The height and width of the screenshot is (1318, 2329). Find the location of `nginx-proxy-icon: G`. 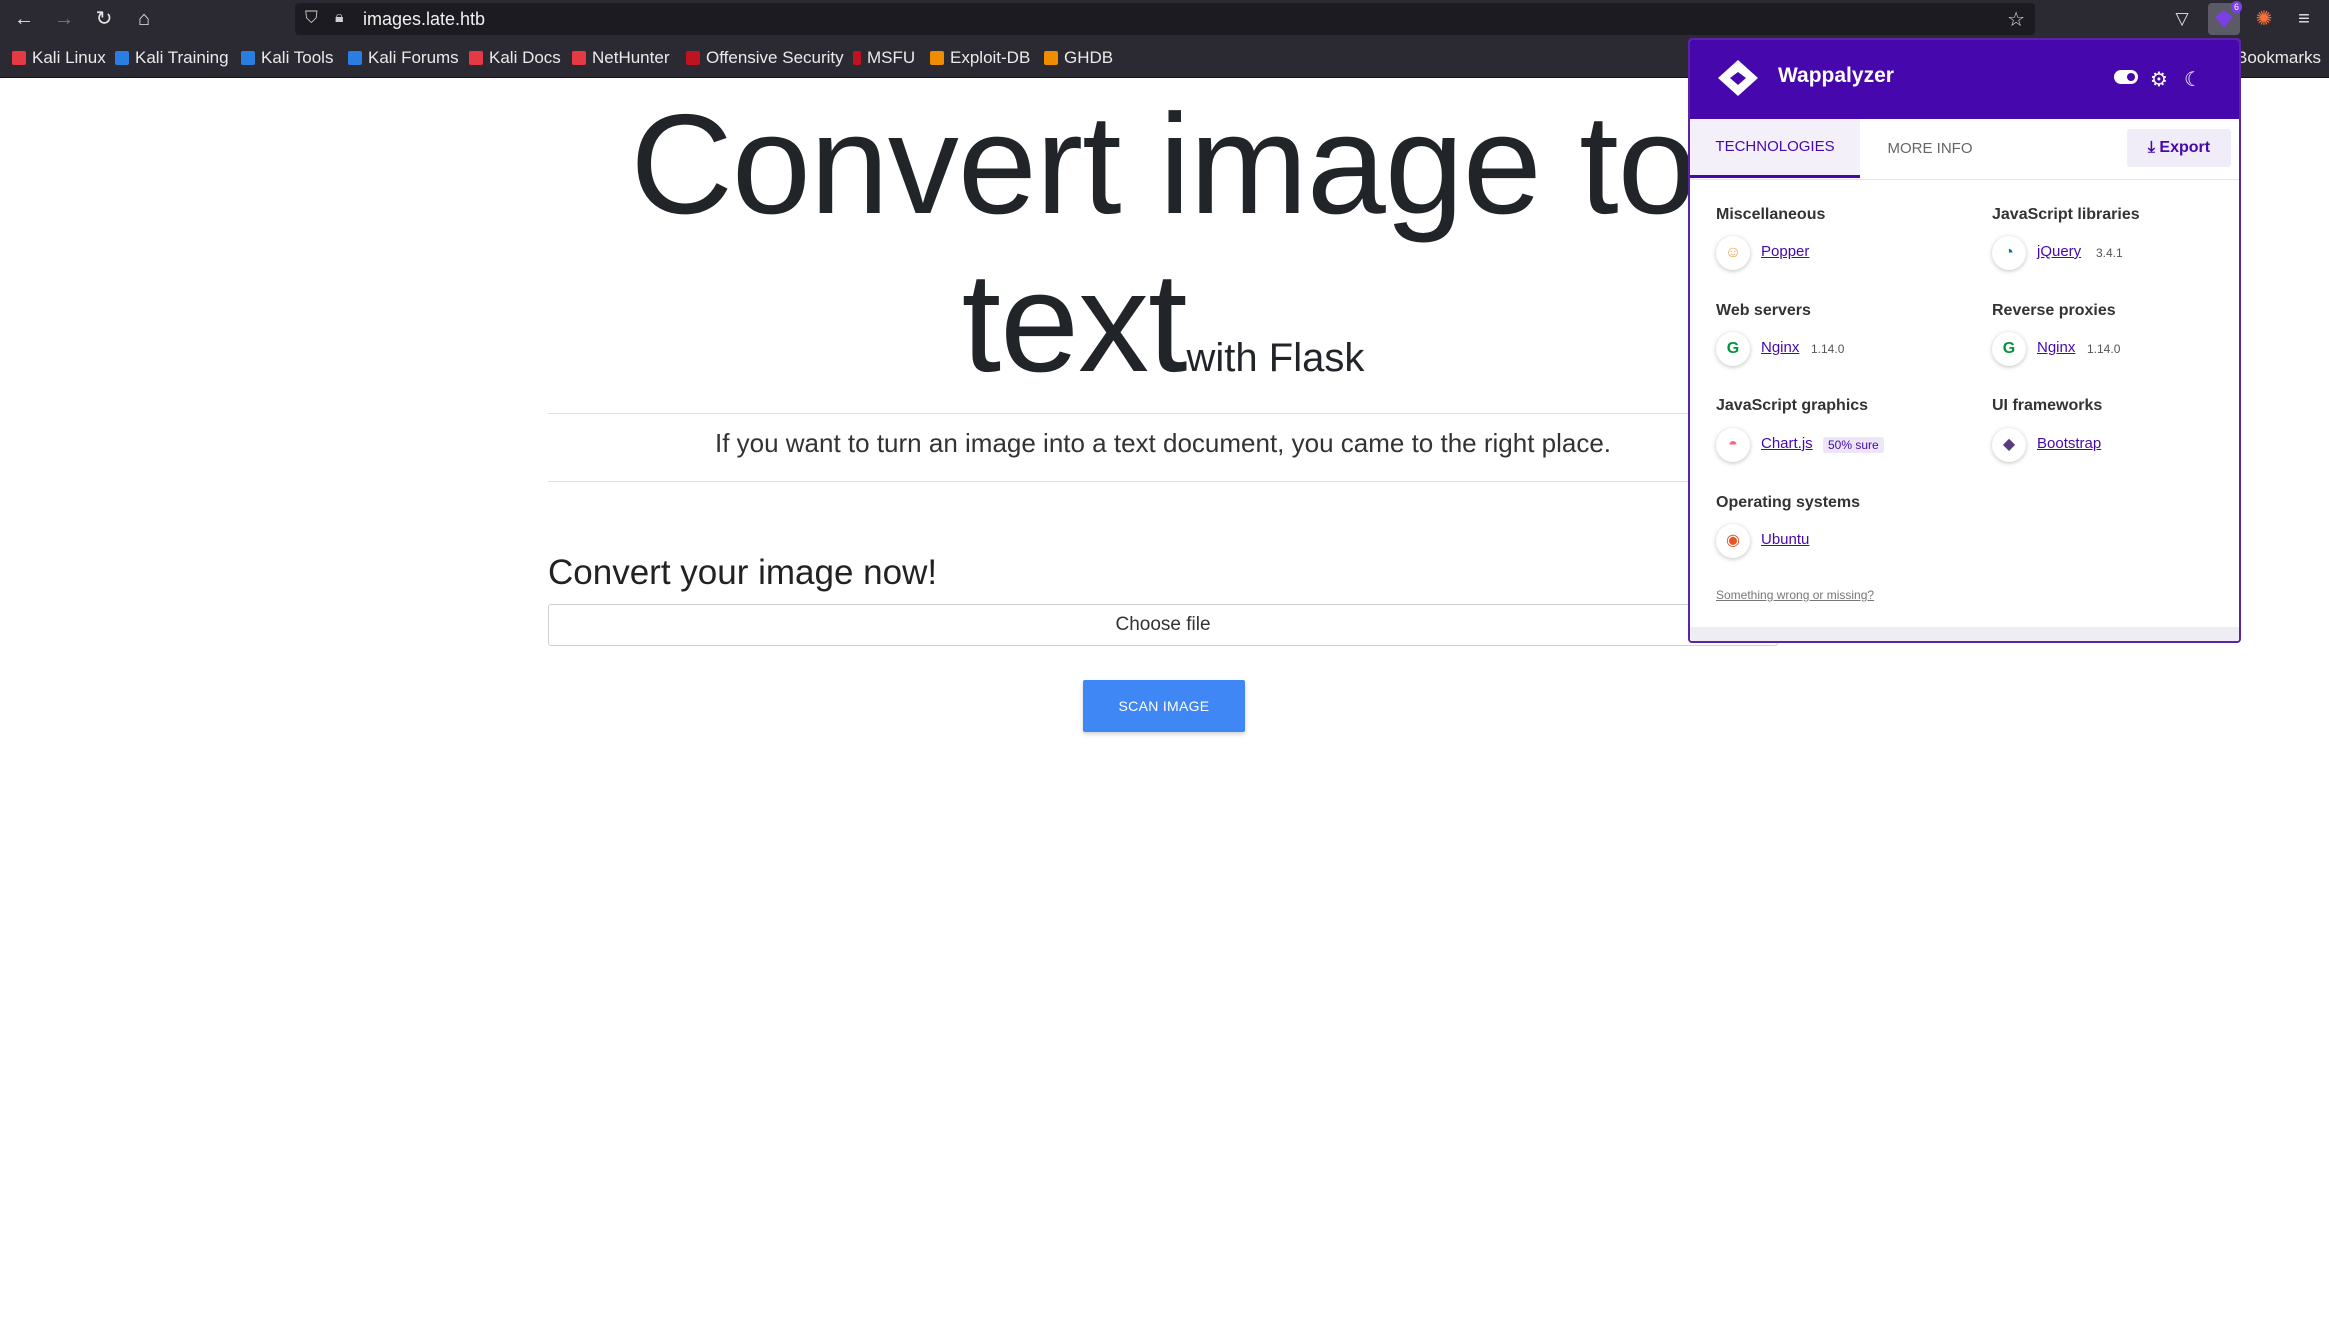

nginx-proxy-icon: G is located at coordinates (2009, 349).